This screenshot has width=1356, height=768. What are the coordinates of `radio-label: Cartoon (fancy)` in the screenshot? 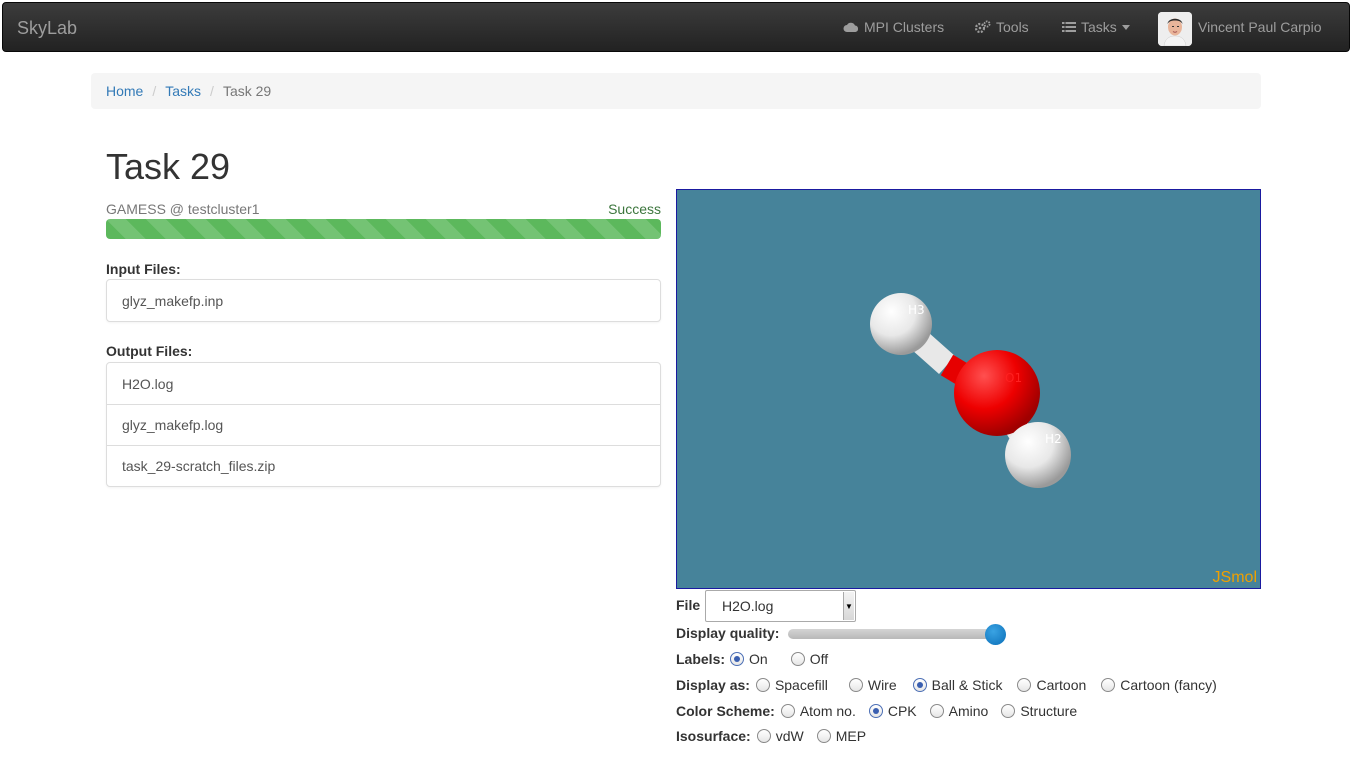 It's located at (1168, 685).